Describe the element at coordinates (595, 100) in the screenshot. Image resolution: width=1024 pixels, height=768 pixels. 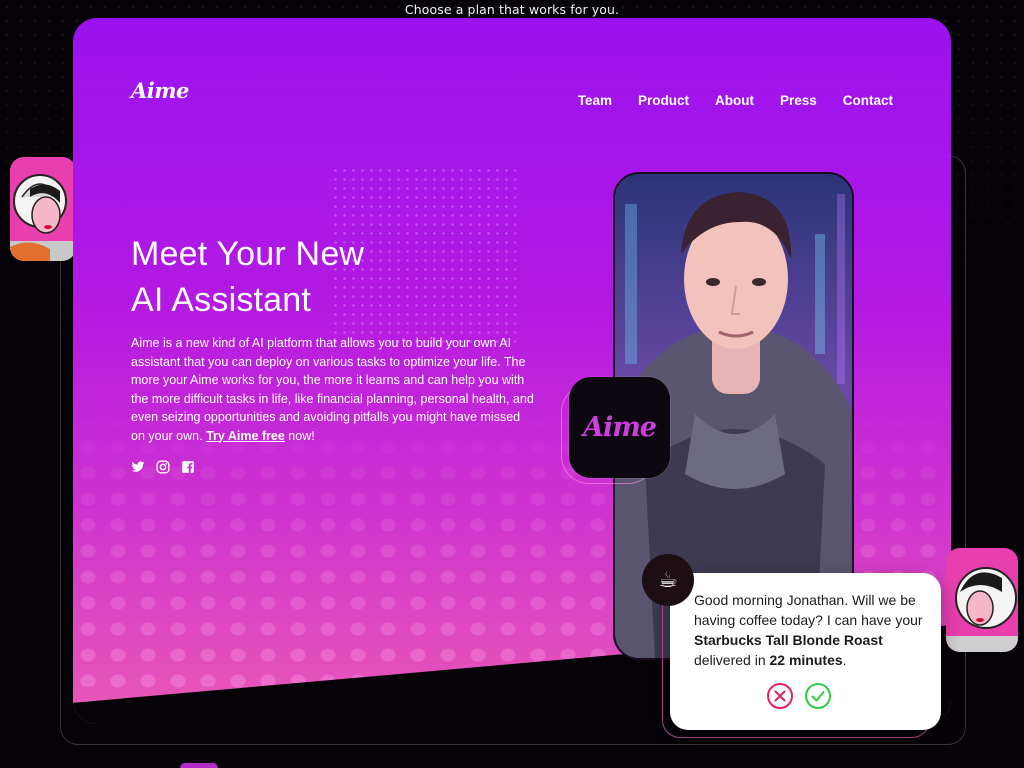
I see `nav-team: Team` at that location.